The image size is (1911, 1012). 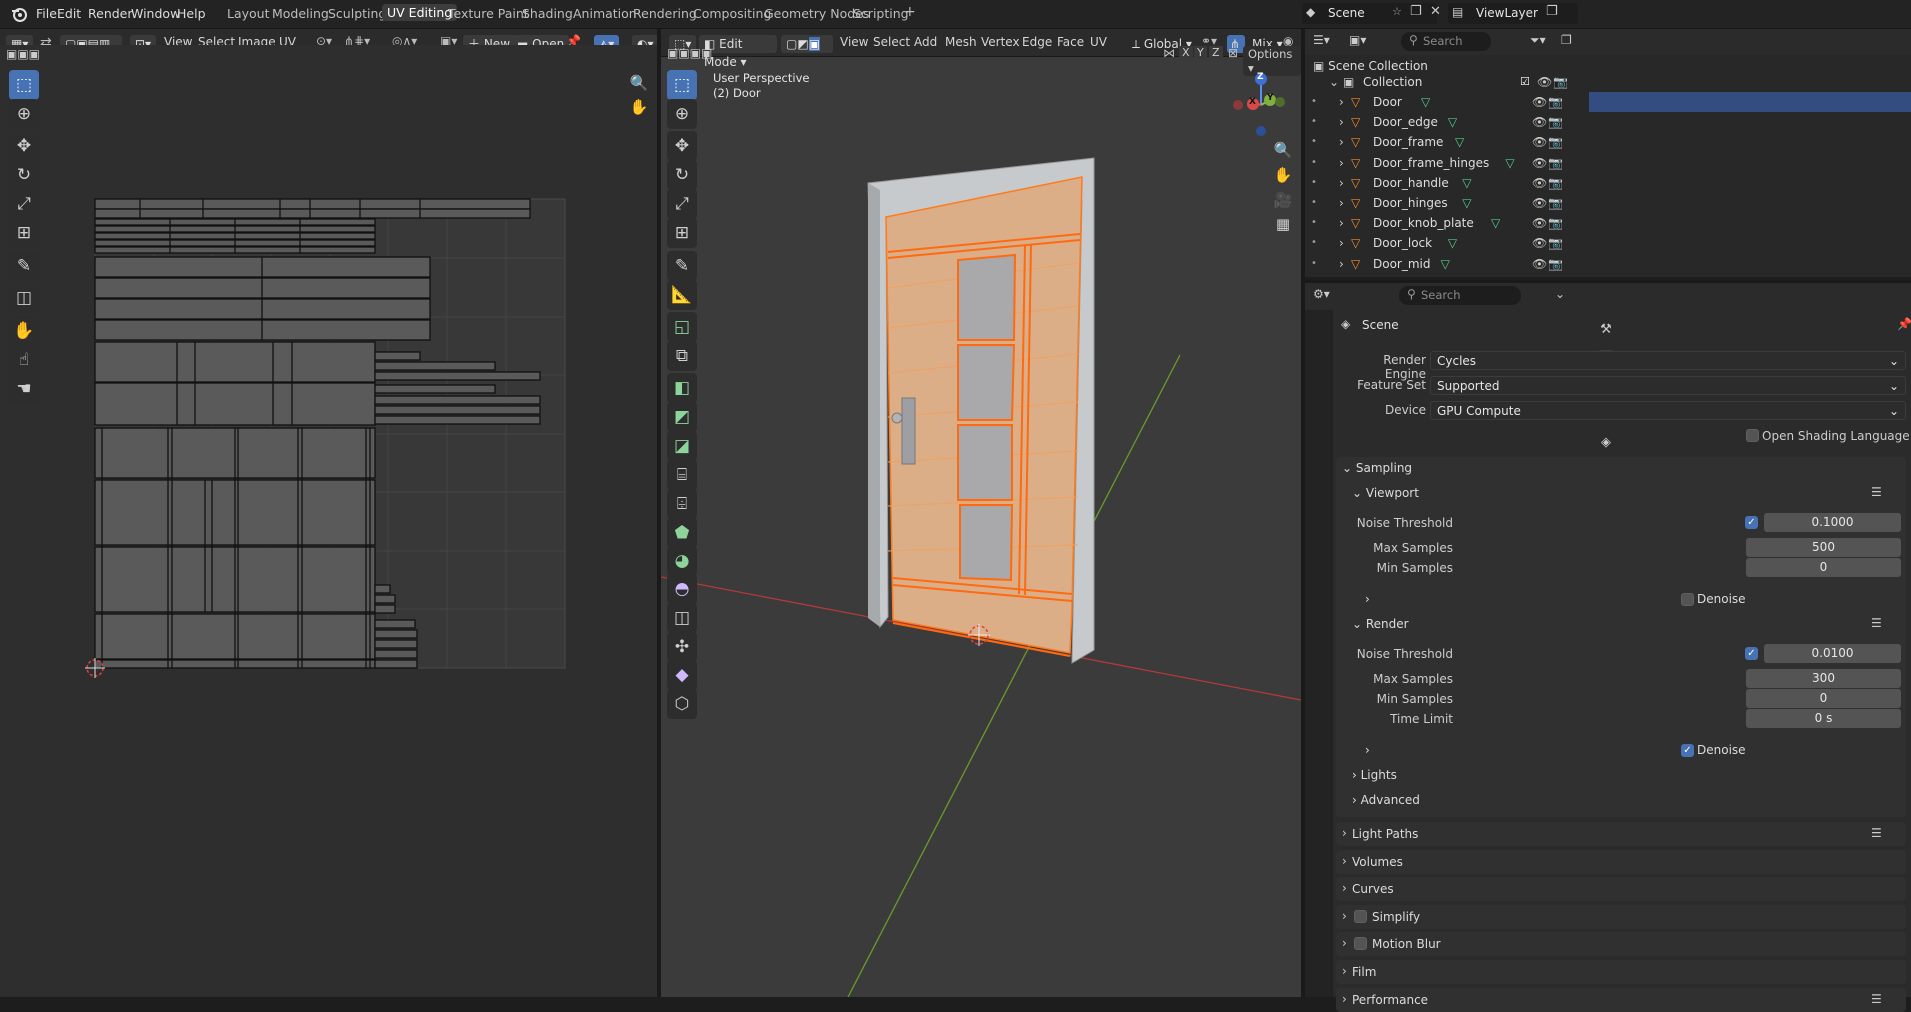 What do you see at coordinates (1334, 82) in the screenshot?
I see `collection-expand-icon: ⌄` at bounding box center [1334, 82].